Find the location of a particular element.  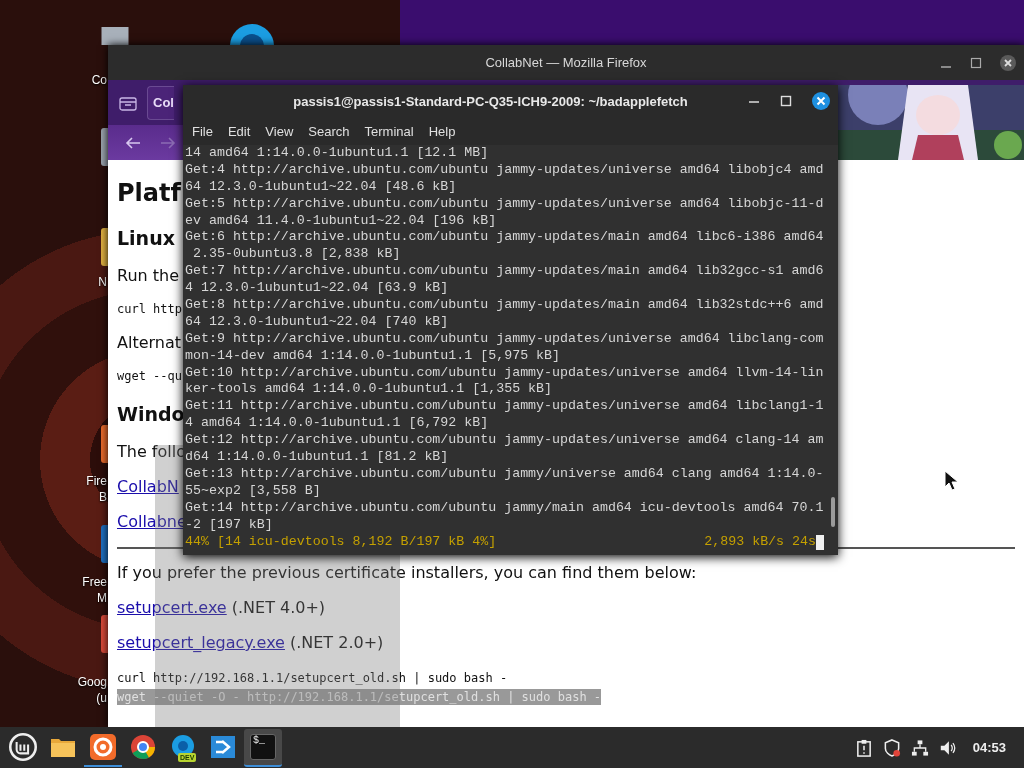

download-link: setupcert.exe is located at coordinates (172, 607).